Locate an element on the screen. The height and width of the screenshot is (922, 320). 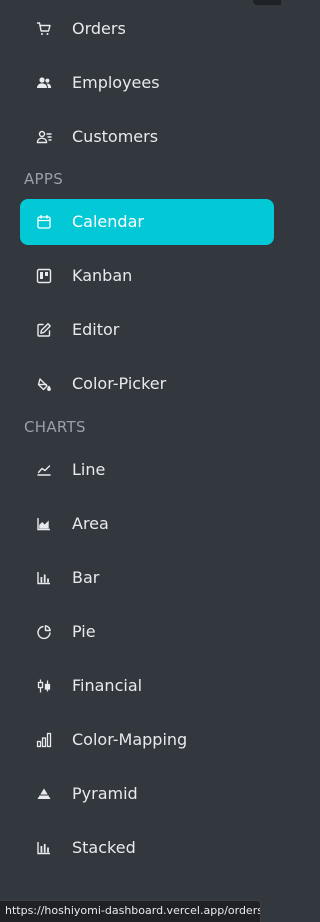
edit-icon is located at coordinates (44, 330).